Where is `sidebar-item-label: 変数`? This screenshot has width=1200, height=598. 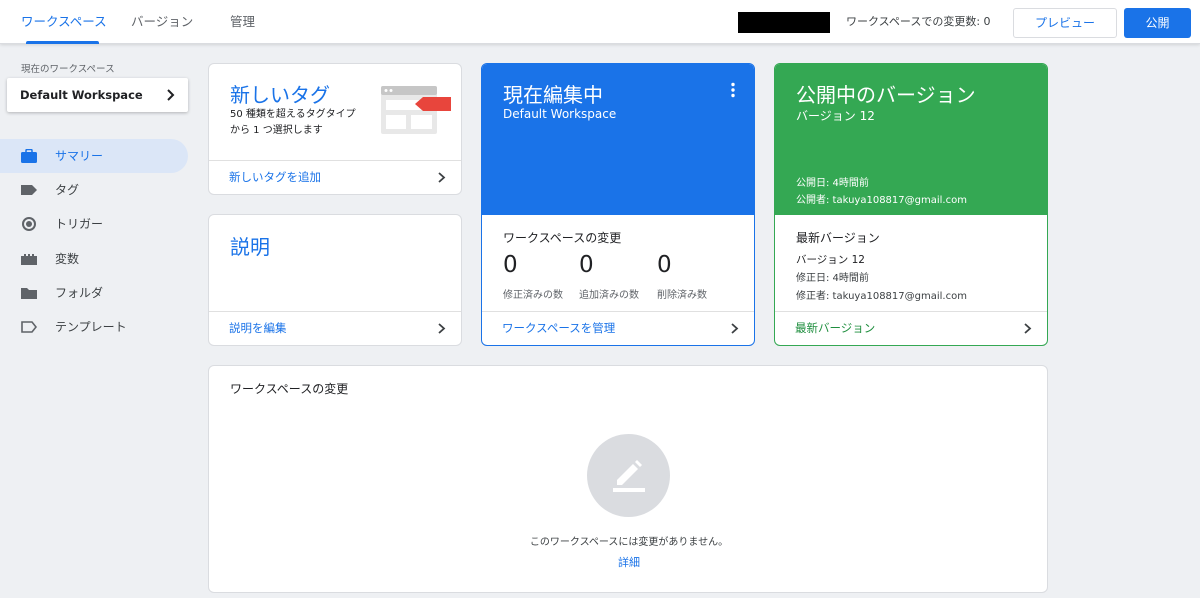 sidebar-item-label: 変数 is located at coordinates (67, 259).